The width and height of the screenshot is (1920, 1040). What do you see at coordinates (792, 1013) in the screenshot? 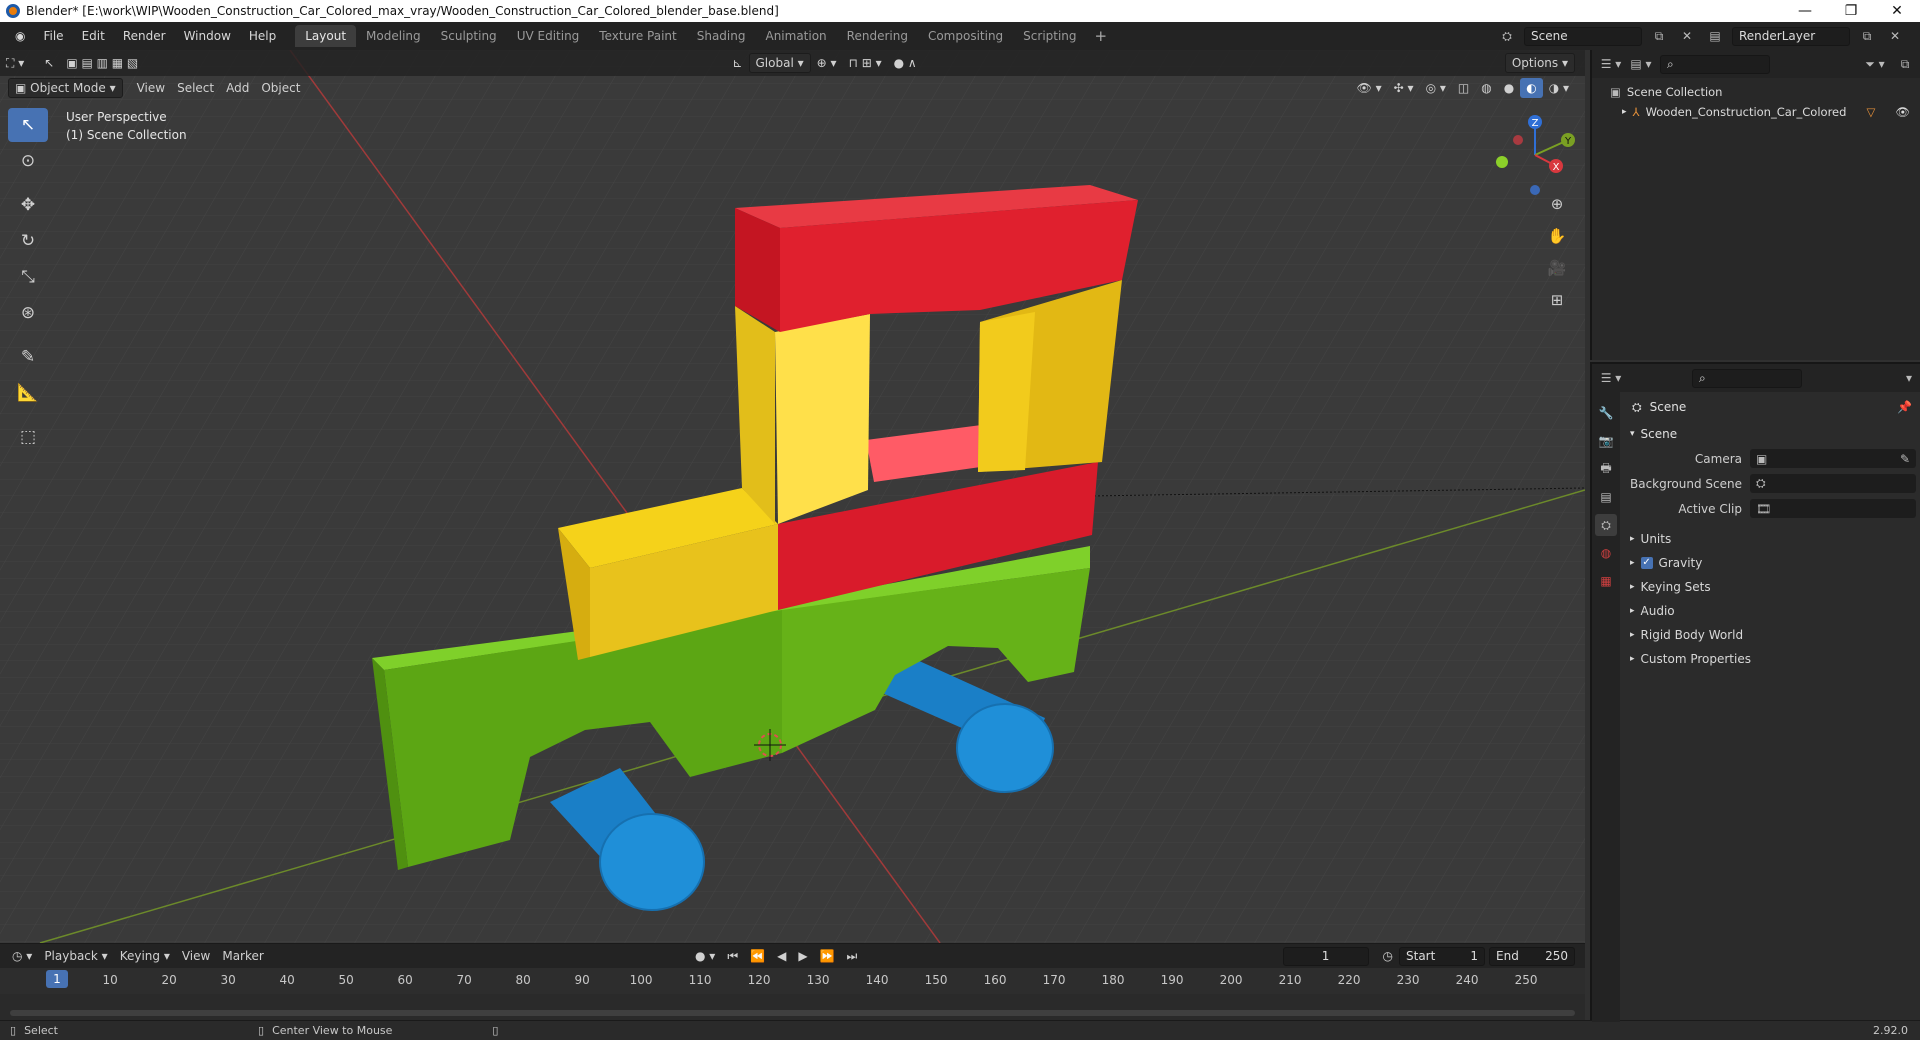
I see `timeline-scrollbar` at bounding box center [792, 1013].